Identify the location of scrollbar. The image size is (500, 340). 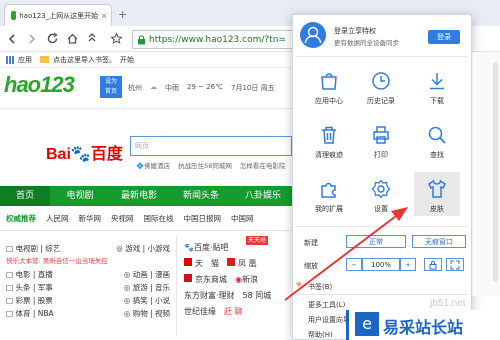
(495, 172).